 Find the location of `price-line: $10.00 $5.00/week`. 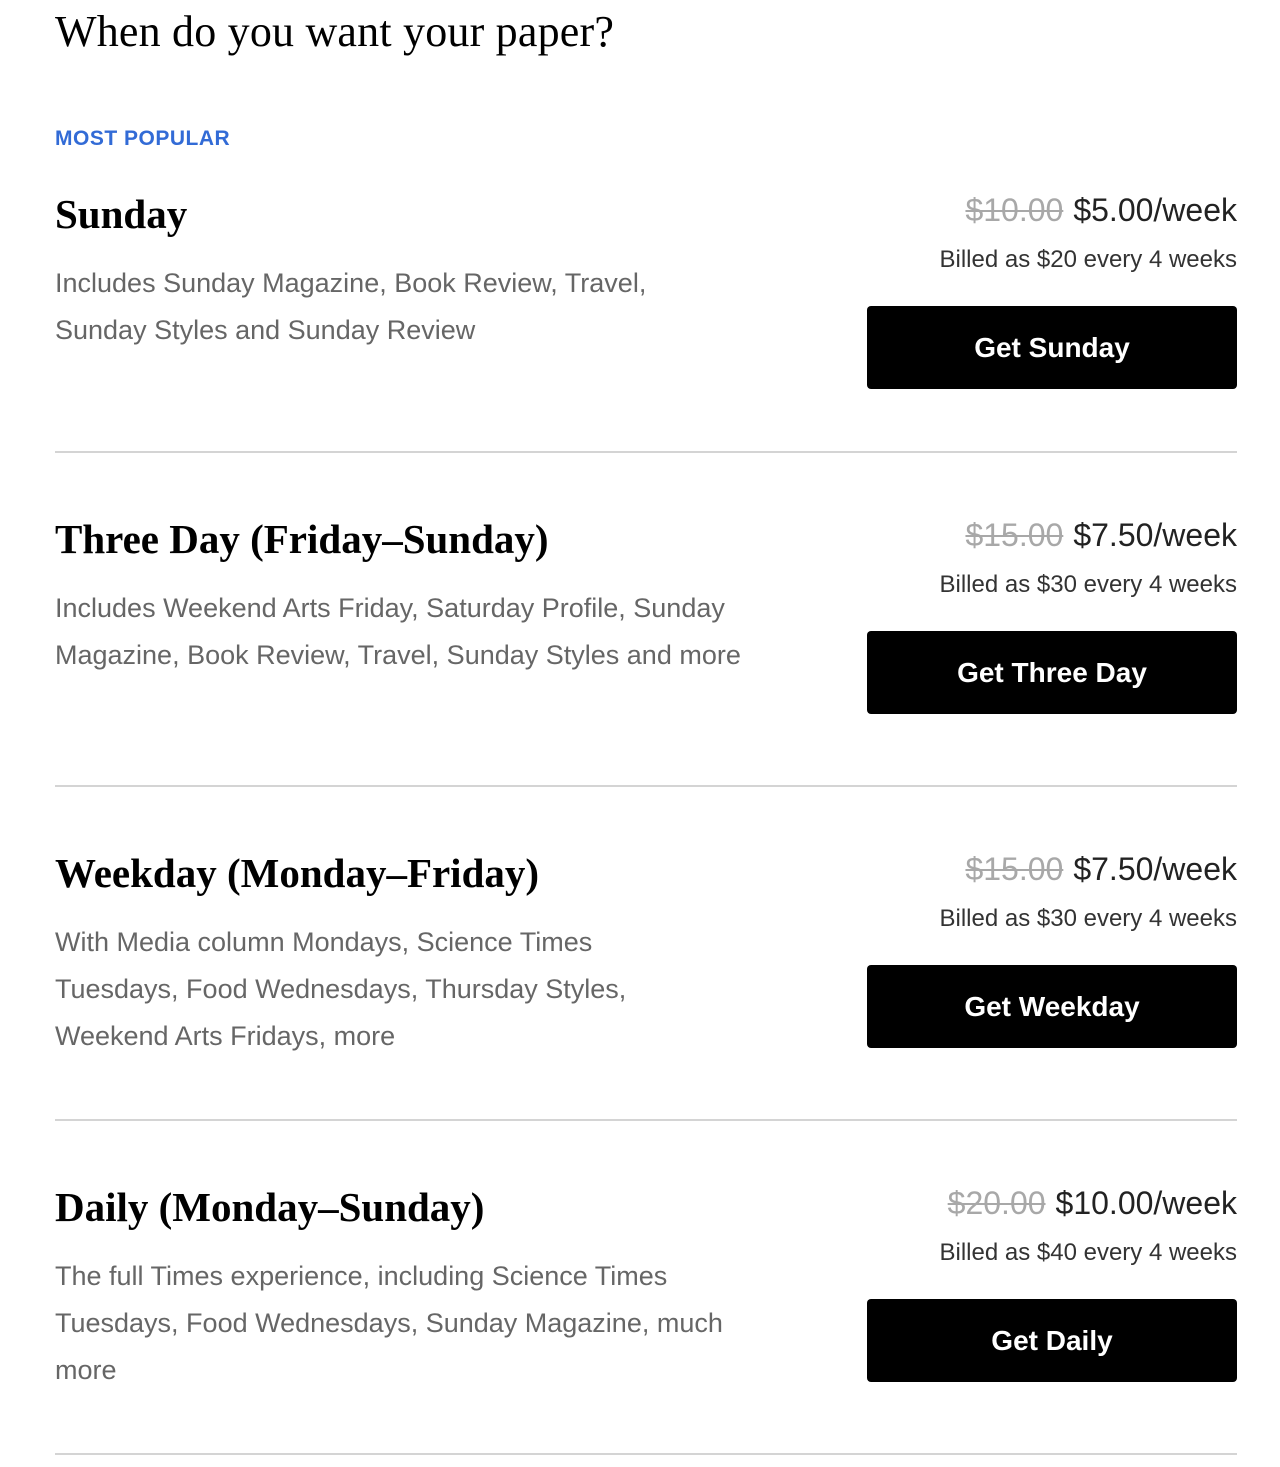

price-line: $10.00 $5.00/week is located at coordinates (1101, 210).